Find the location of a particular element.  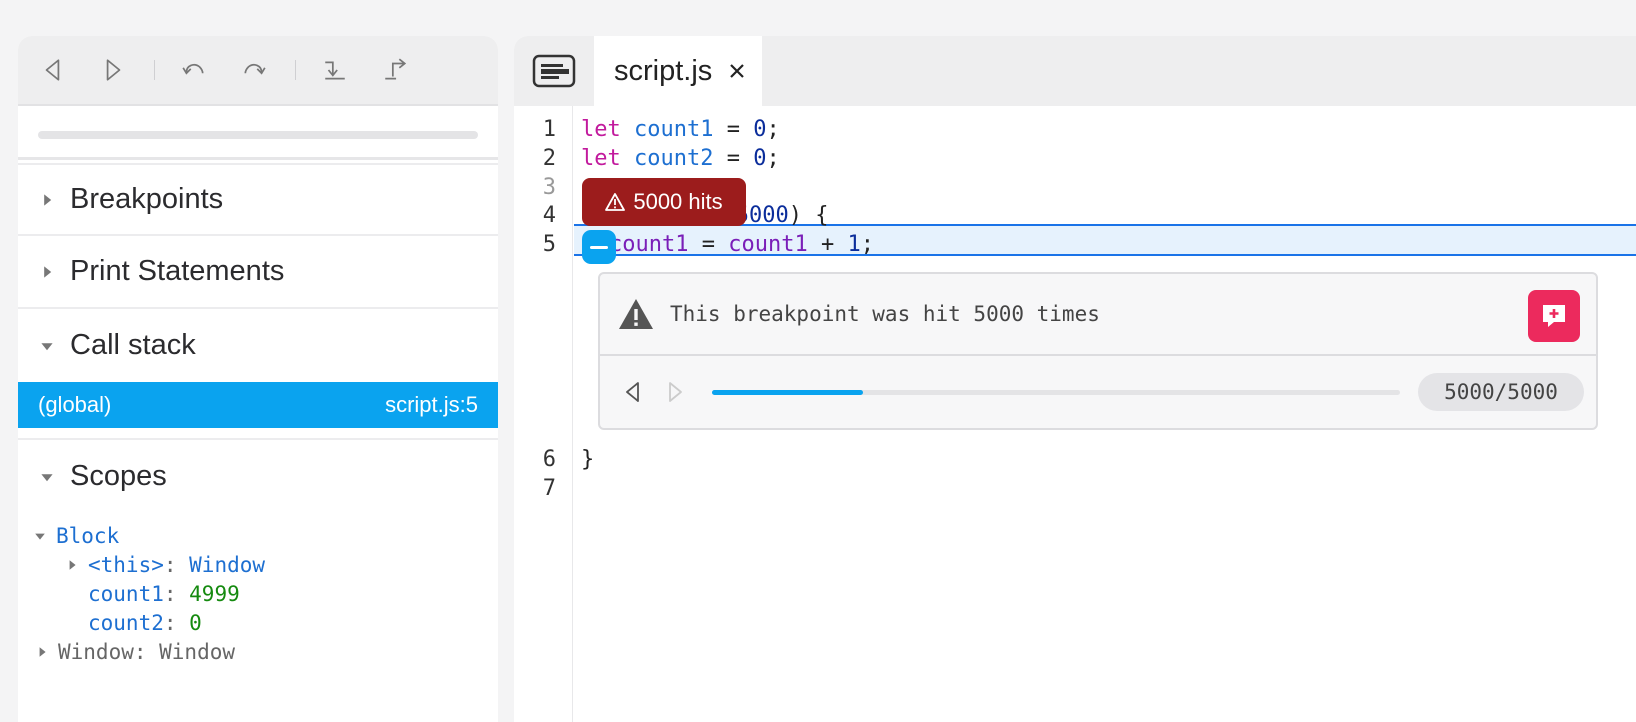

next-hit-button is located at coordinates (675, 392).